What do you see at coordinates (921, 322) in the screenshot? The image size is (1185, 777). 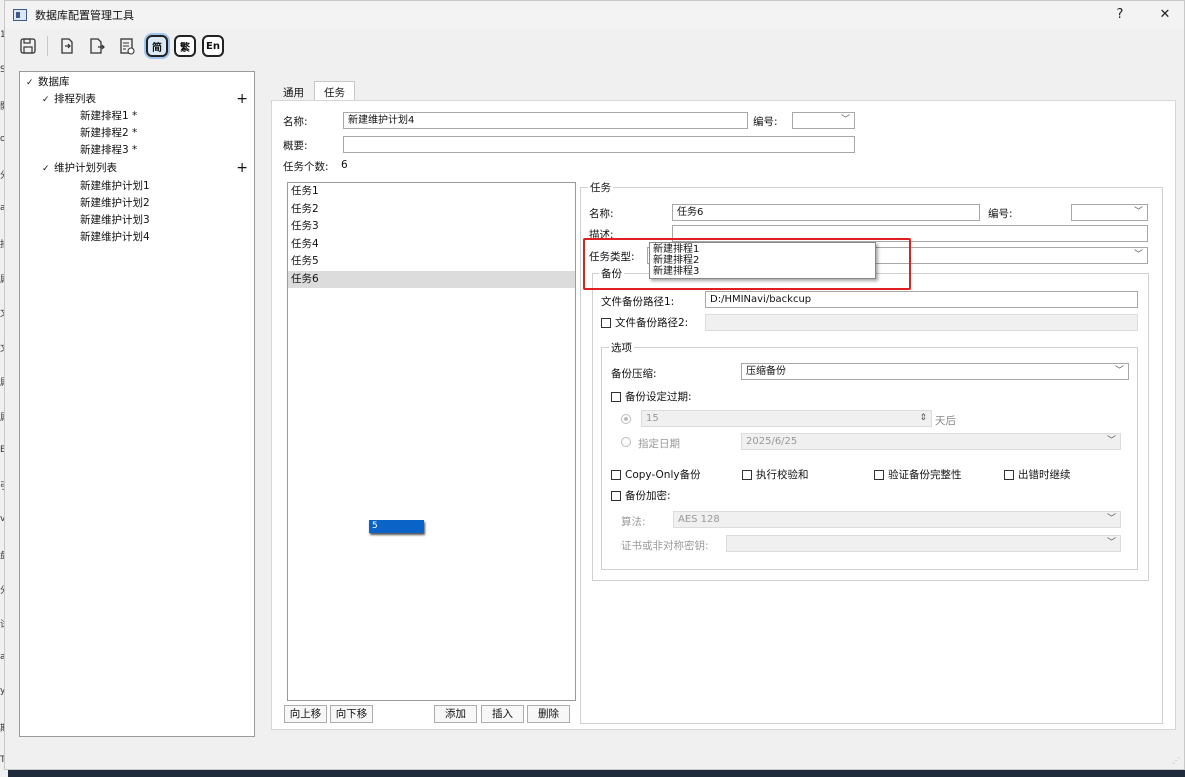 I see `backup-path2-input` at bounding box center [921, 322].